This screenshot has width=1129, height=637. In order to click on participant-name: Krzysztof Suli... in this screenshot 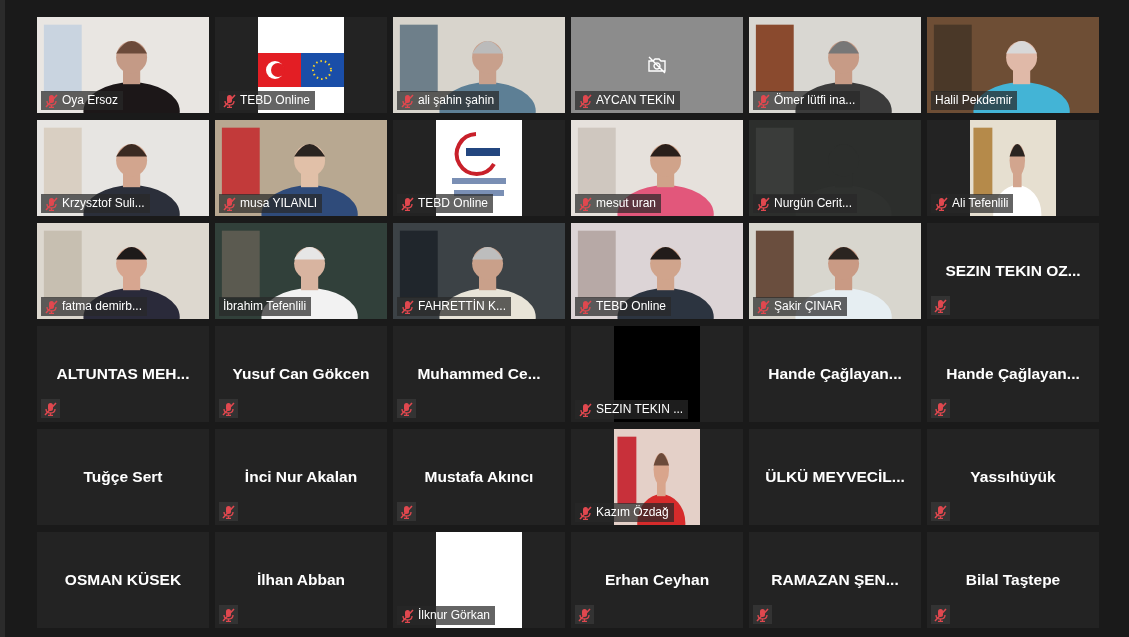, I will do `click(103, 203)`.